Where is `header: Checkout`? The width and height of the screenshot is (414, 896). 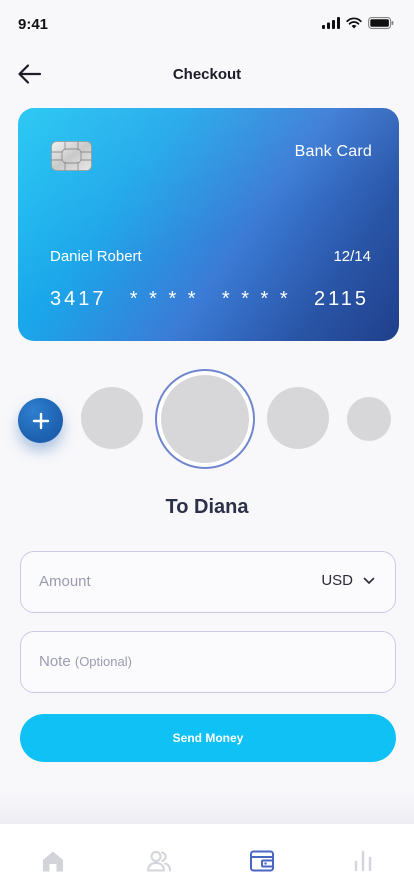
header: Checkout is located at coordinates (207, 76).